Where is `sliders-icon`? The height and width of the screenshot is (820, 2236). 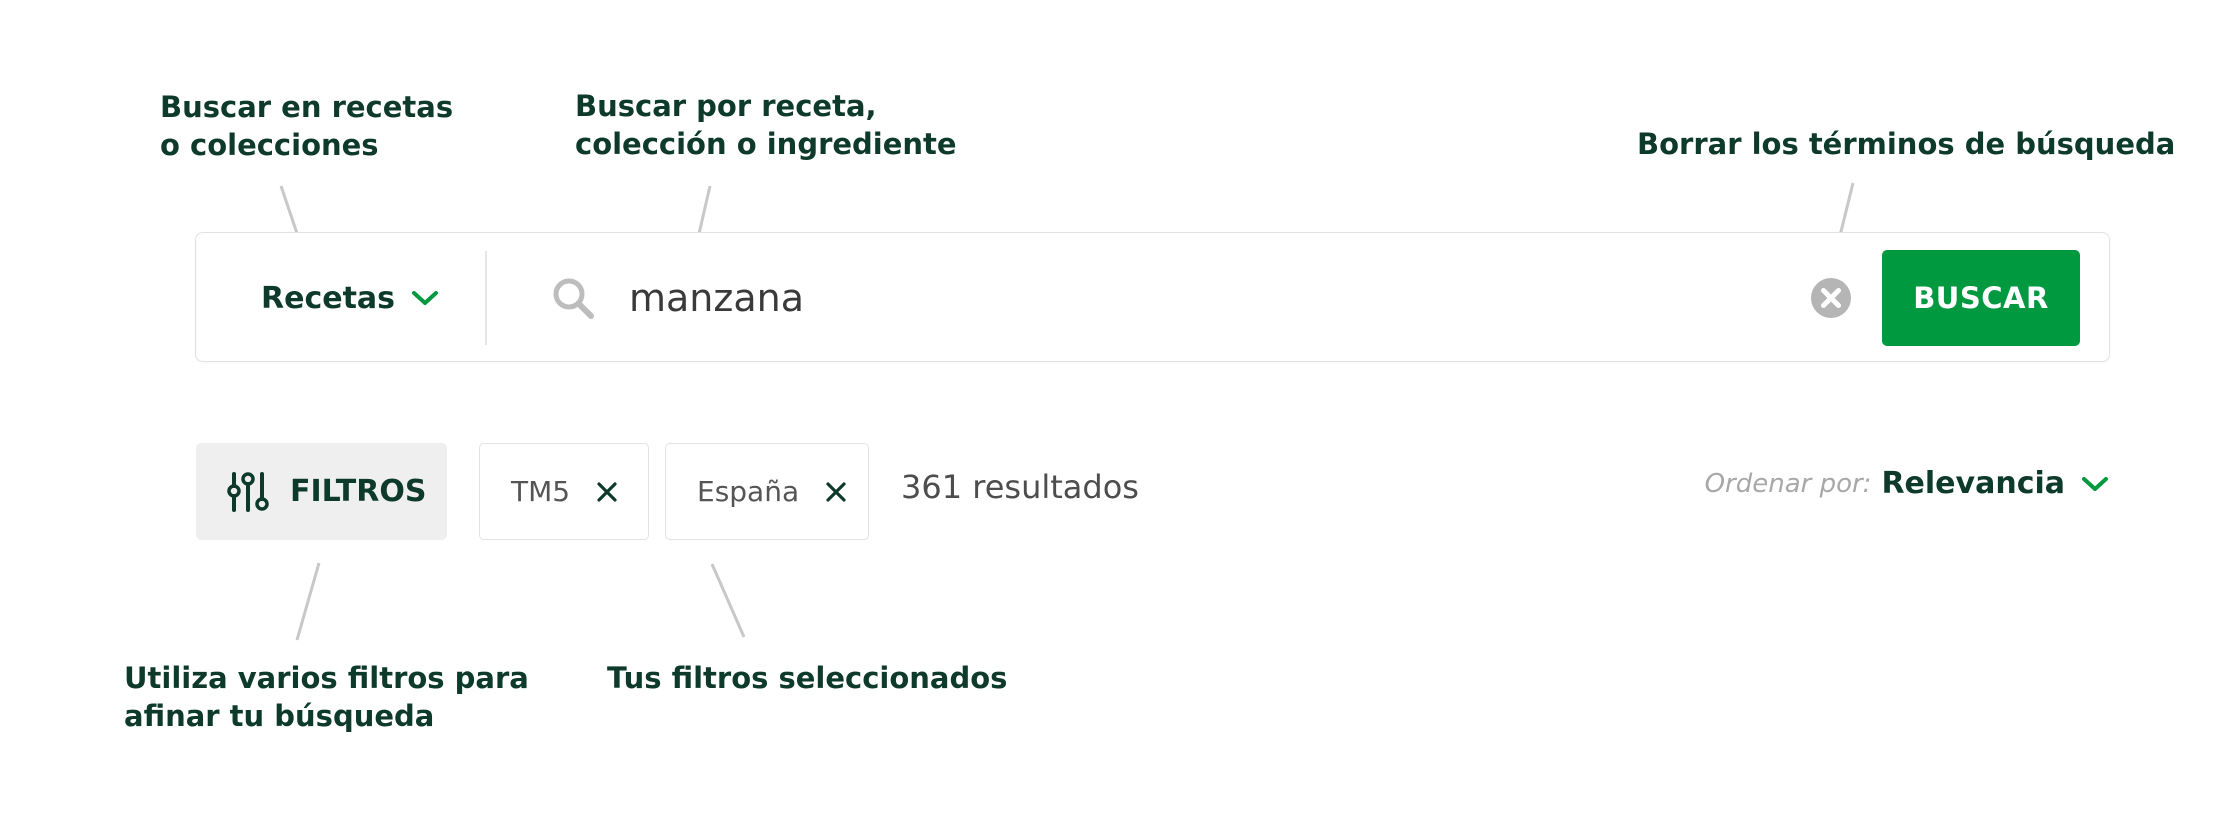 sliders-icon is located at coordinates (248, 491).